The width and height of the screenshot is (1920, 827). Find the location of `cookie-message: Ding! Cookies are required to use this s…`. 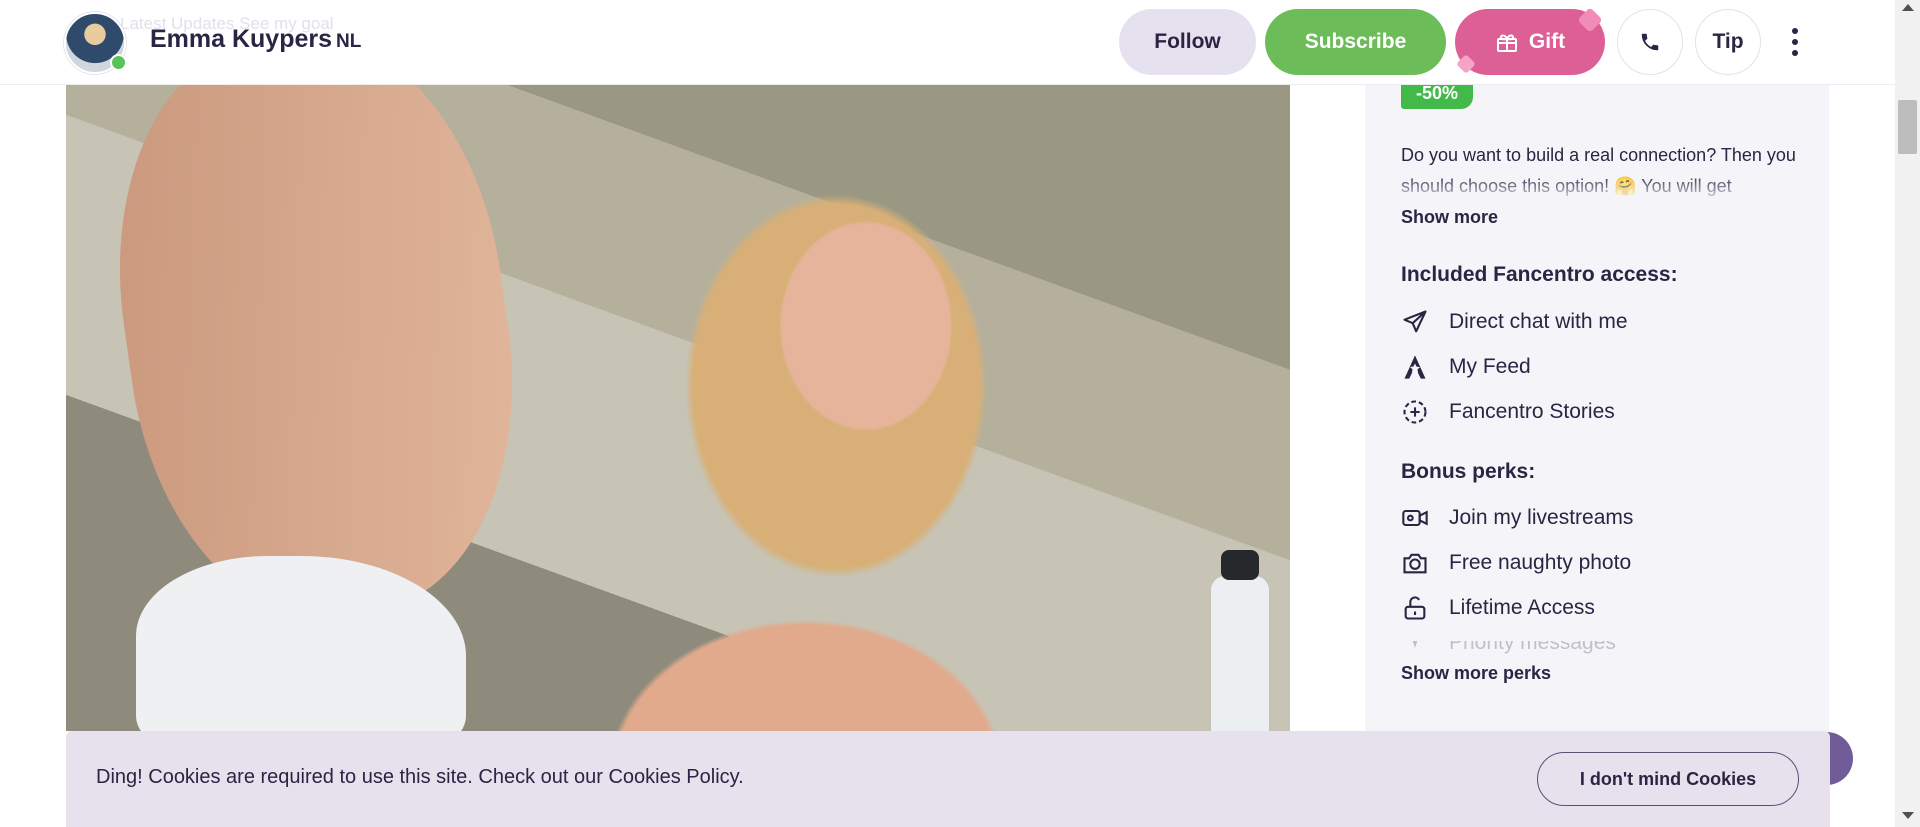

cookie-message: Ding! Cookies are required to use this s… is located at coordinates (420, 777).